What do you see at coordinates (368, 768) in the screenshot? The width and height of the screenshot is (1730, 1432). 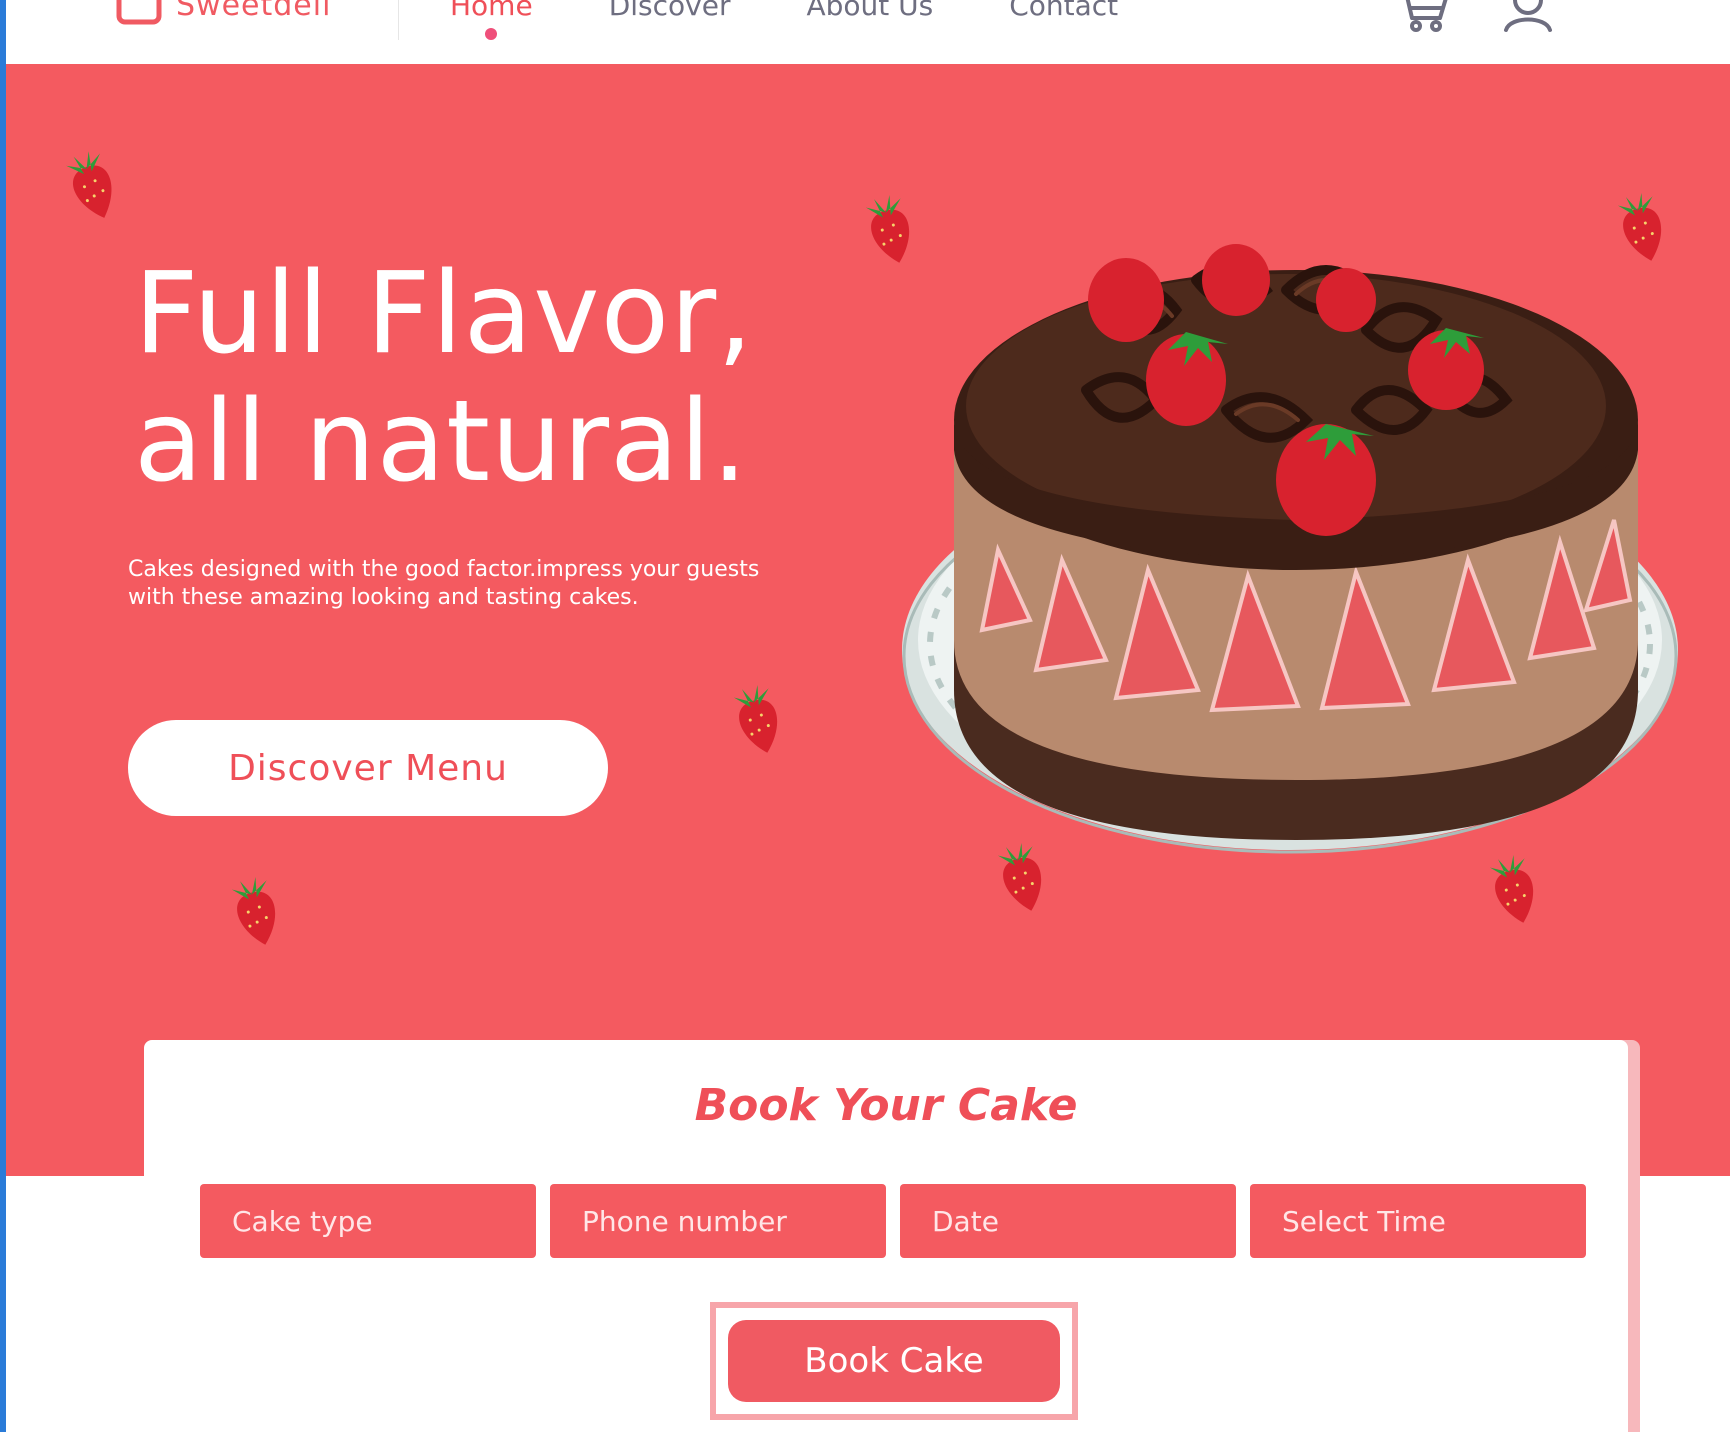 I see `discover-menu-button: Discover Menu` at bounding box center [368, 768].